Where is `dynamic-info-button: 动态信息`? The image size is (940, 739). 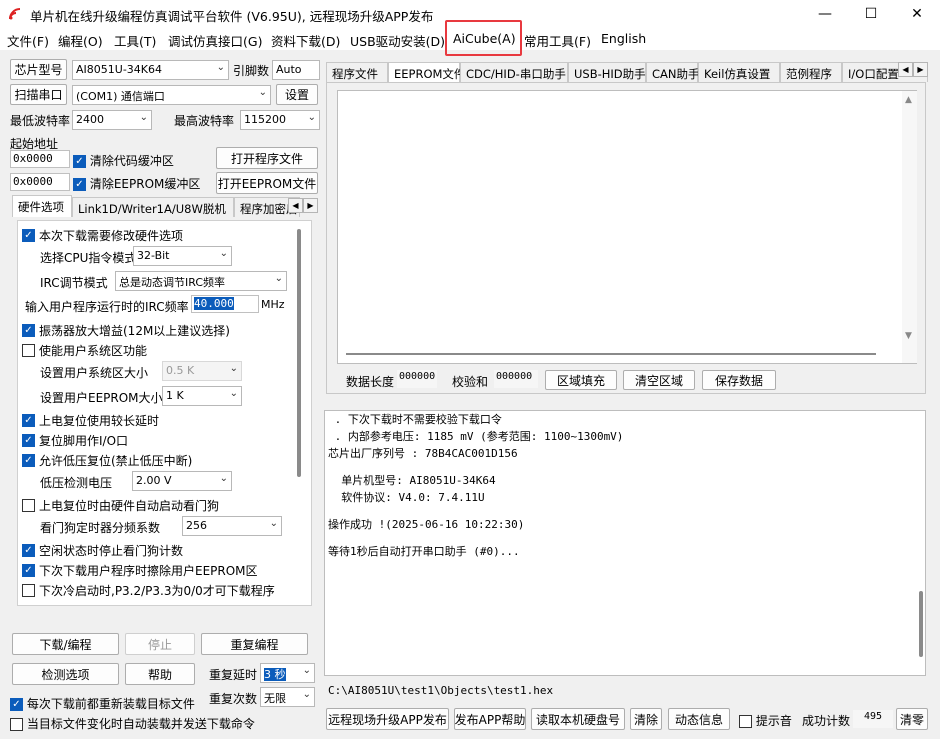 dynamic-info-button: 动态信息 is located at coordinates (699, 719).